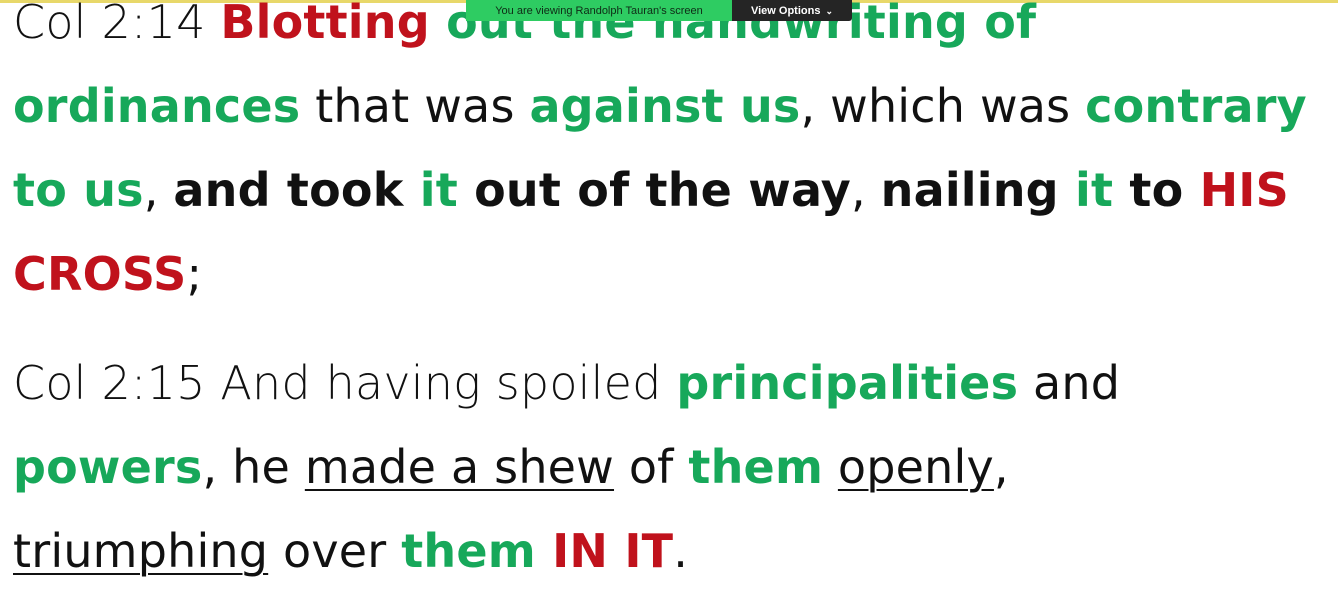 This screenshot has height=610, width=1338. Describe the element at coordinates (1156, 190) in the screenshot. I see `bold-text: to` at that location.